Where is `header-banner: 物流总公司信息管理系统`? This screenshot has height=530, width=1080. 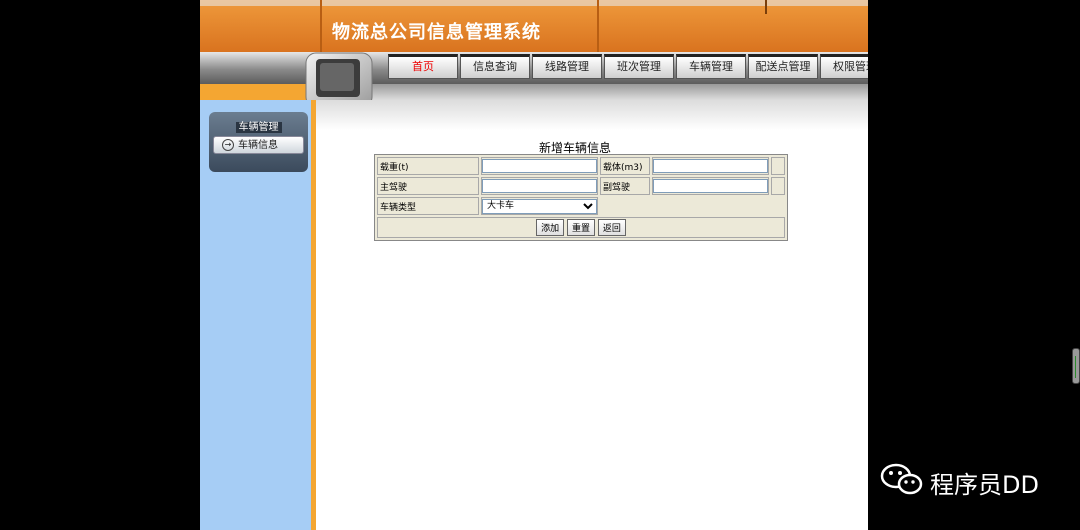
header-banner: 物流总公司信息管理系统 is located at coordinates (534, 26).